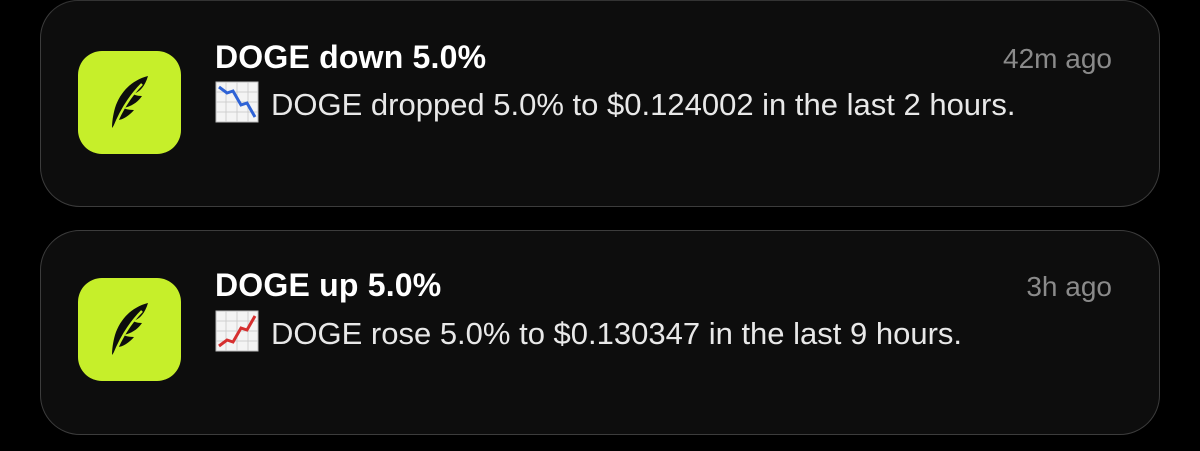 Image resolution: width=1200 pixels, height=451 pixels. I want to click on notification-timestamp: 3h ago, so click(1069, 286).